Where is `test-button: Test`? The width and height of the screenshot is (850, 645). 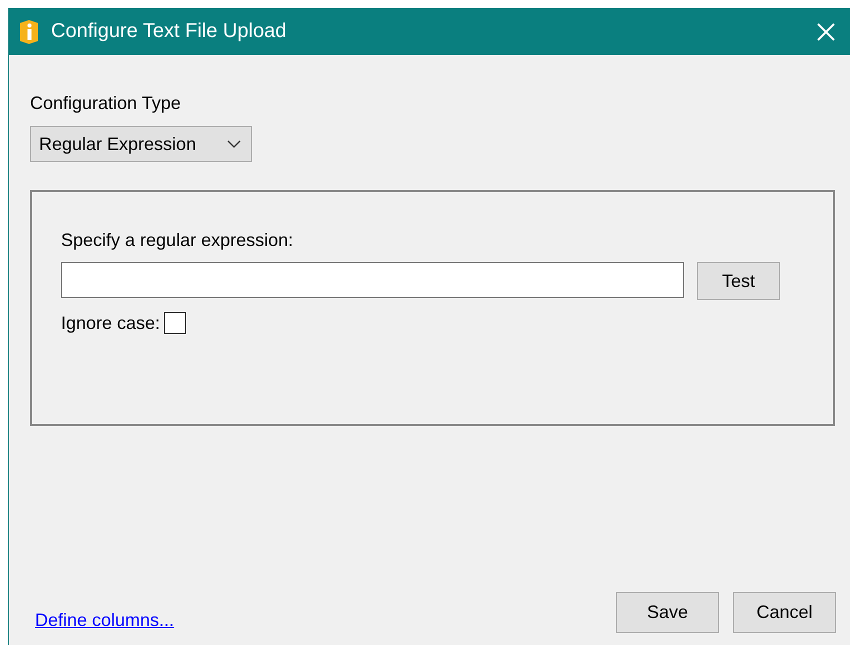 test-button: Test is located at coordinates (738, 281).